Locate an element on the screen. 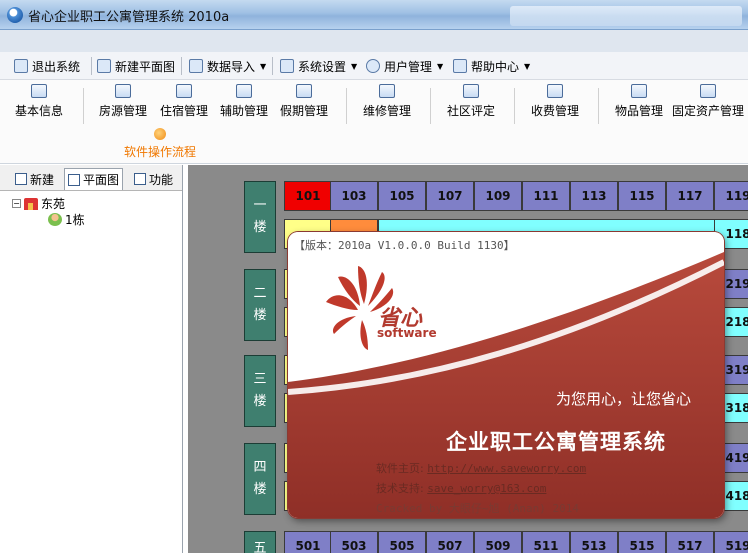 This screenshot has width=748, height=553. fee-management-label: 收费管理 is located at coordinates (555, 111).